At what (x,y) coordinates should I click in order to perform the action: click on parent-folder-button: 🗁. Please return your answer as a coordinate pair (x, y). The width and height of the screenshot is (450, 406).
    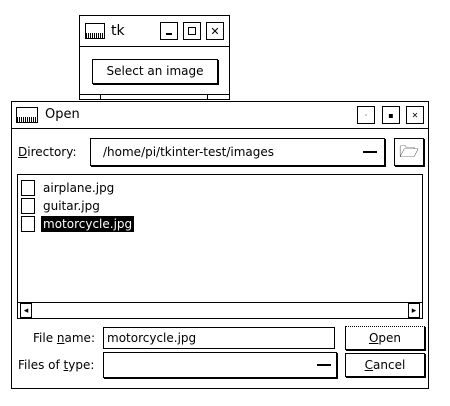
    Looking at the image, I should click on (409, 152).